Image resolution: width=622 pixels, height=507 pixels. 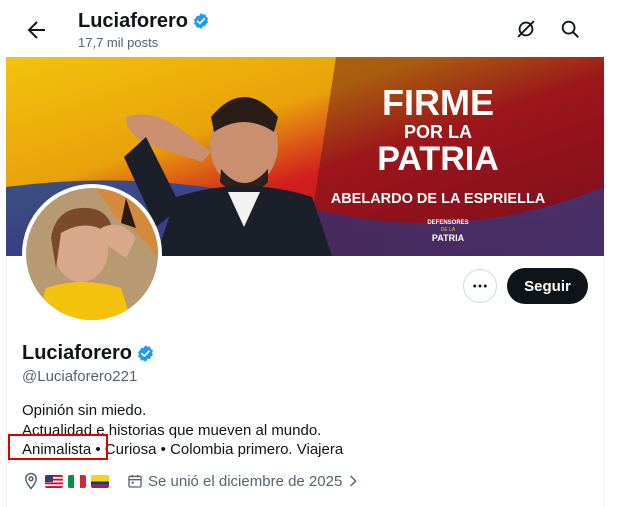 I want to click on location-pin-icon, so click(x=31, y=481).